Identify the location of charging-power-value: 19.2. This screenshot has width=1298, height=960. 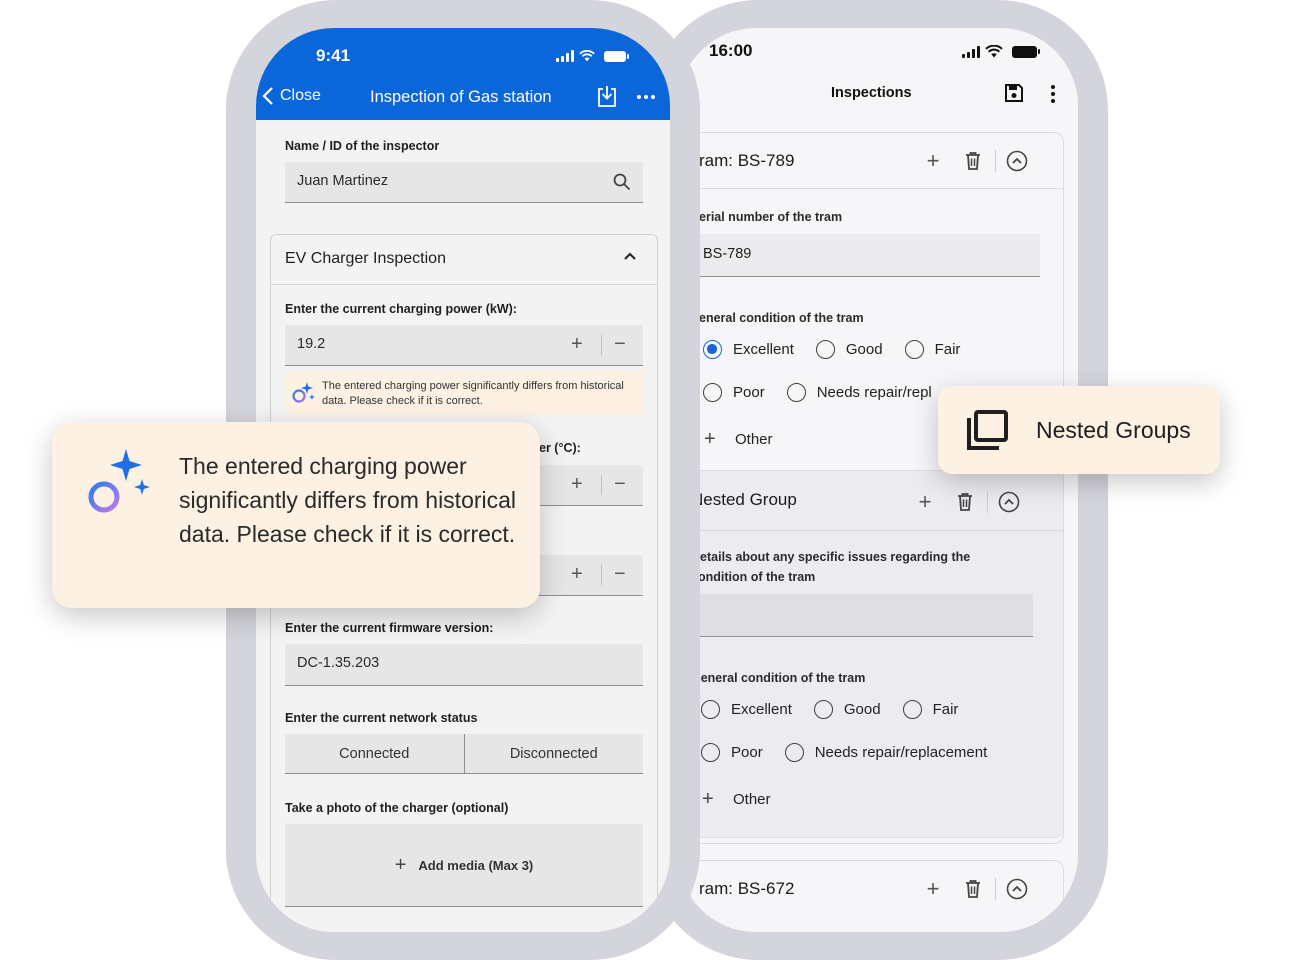
(311, 344).